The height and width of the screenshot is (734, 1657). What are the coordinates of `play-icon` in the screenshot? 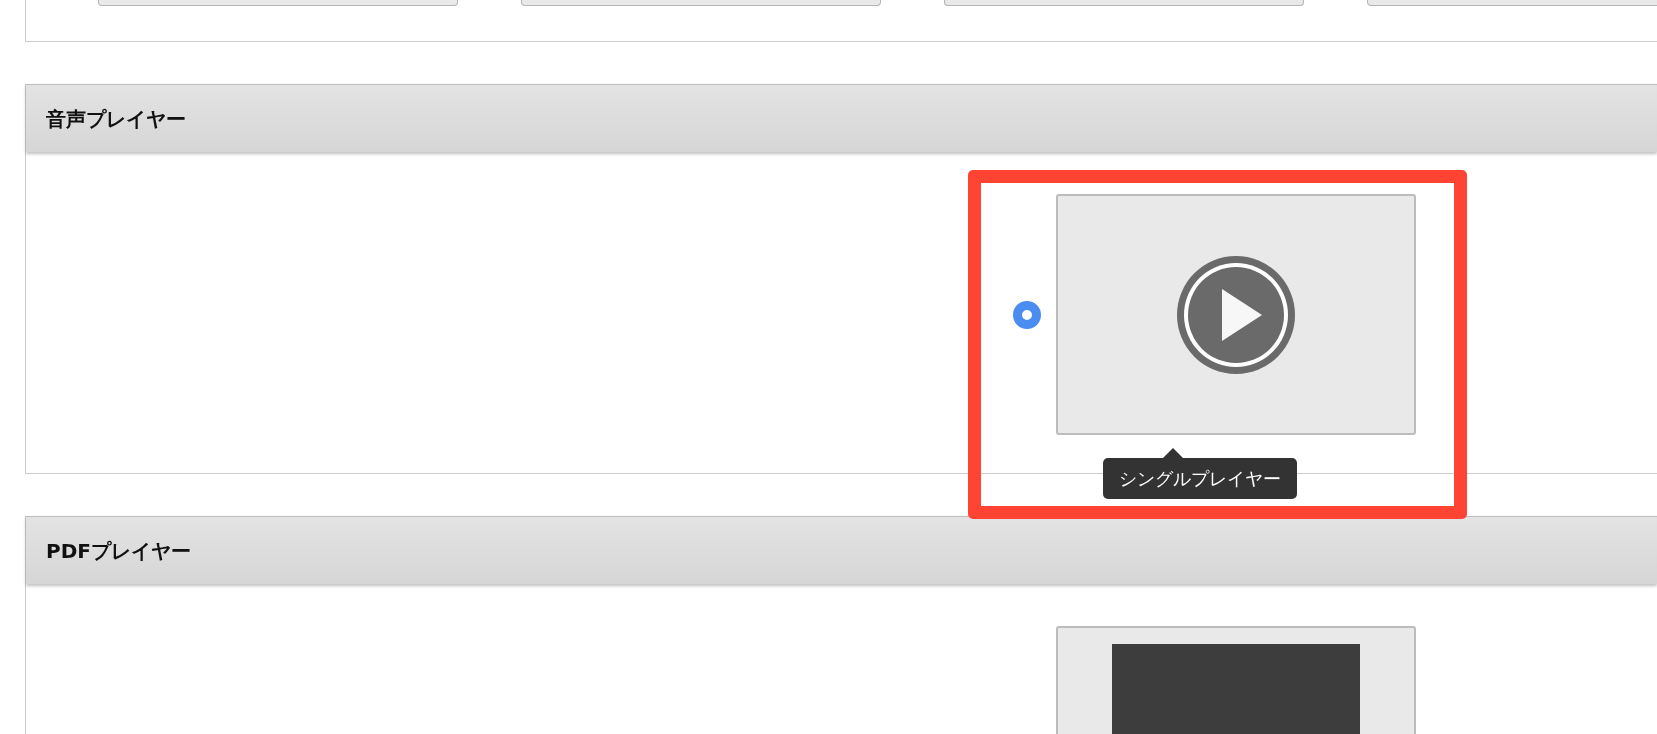 It's located at (1236, 314).